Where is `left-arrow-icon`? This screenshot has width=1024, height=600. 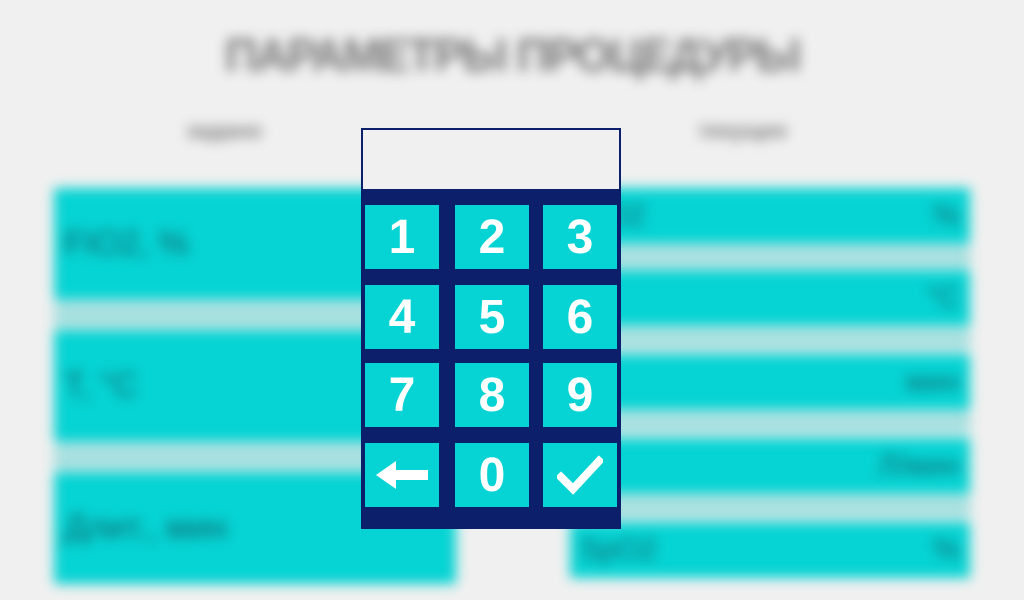
left-arrow-icon is located at coordinates (402, 475).